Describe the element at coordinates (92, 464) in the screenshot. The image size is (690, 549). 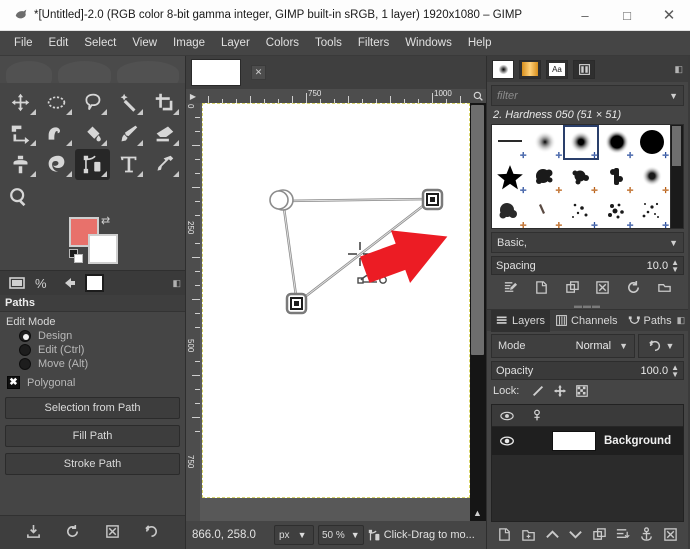
I see `stroke-path-button: Stroke Path` at that location.